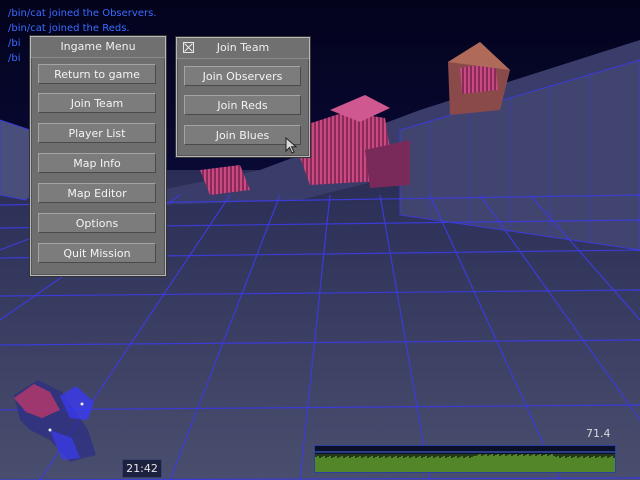  What do you see at coordinates (465, 461) in the screenshot?
I see `net-graph-bars` at bounding box center [465, 461].